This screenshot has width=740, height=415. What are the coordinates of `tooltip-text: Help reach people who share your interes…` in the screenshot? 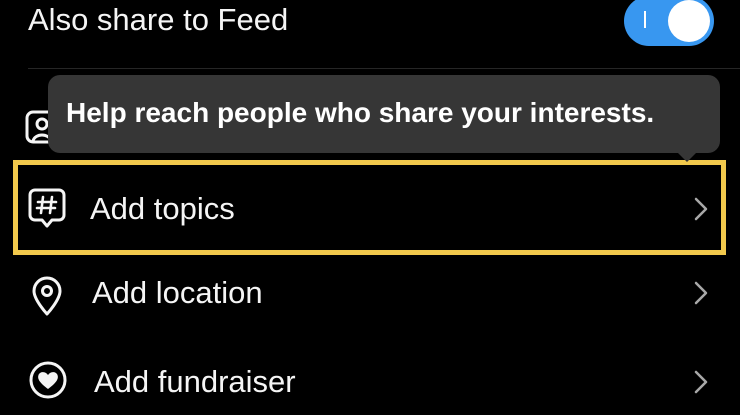 It's located at (360, 112).